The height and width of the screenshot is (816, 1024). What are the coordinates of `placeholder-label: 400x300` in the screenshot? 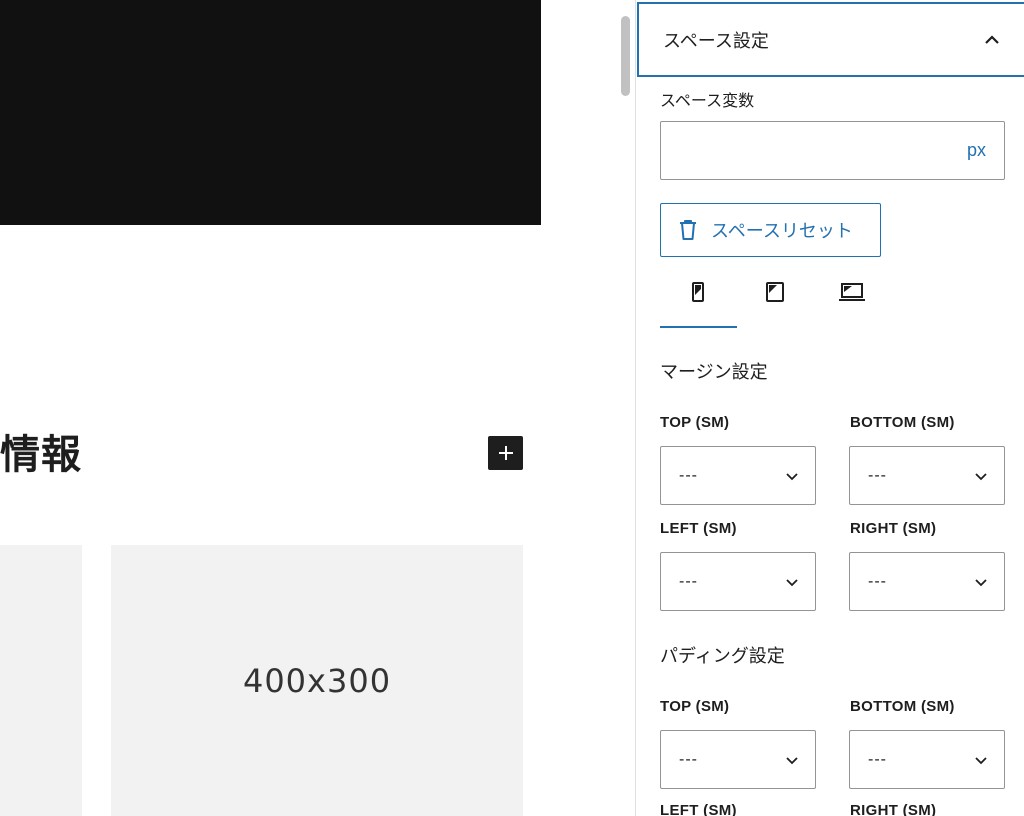 It's located at (317, 680).